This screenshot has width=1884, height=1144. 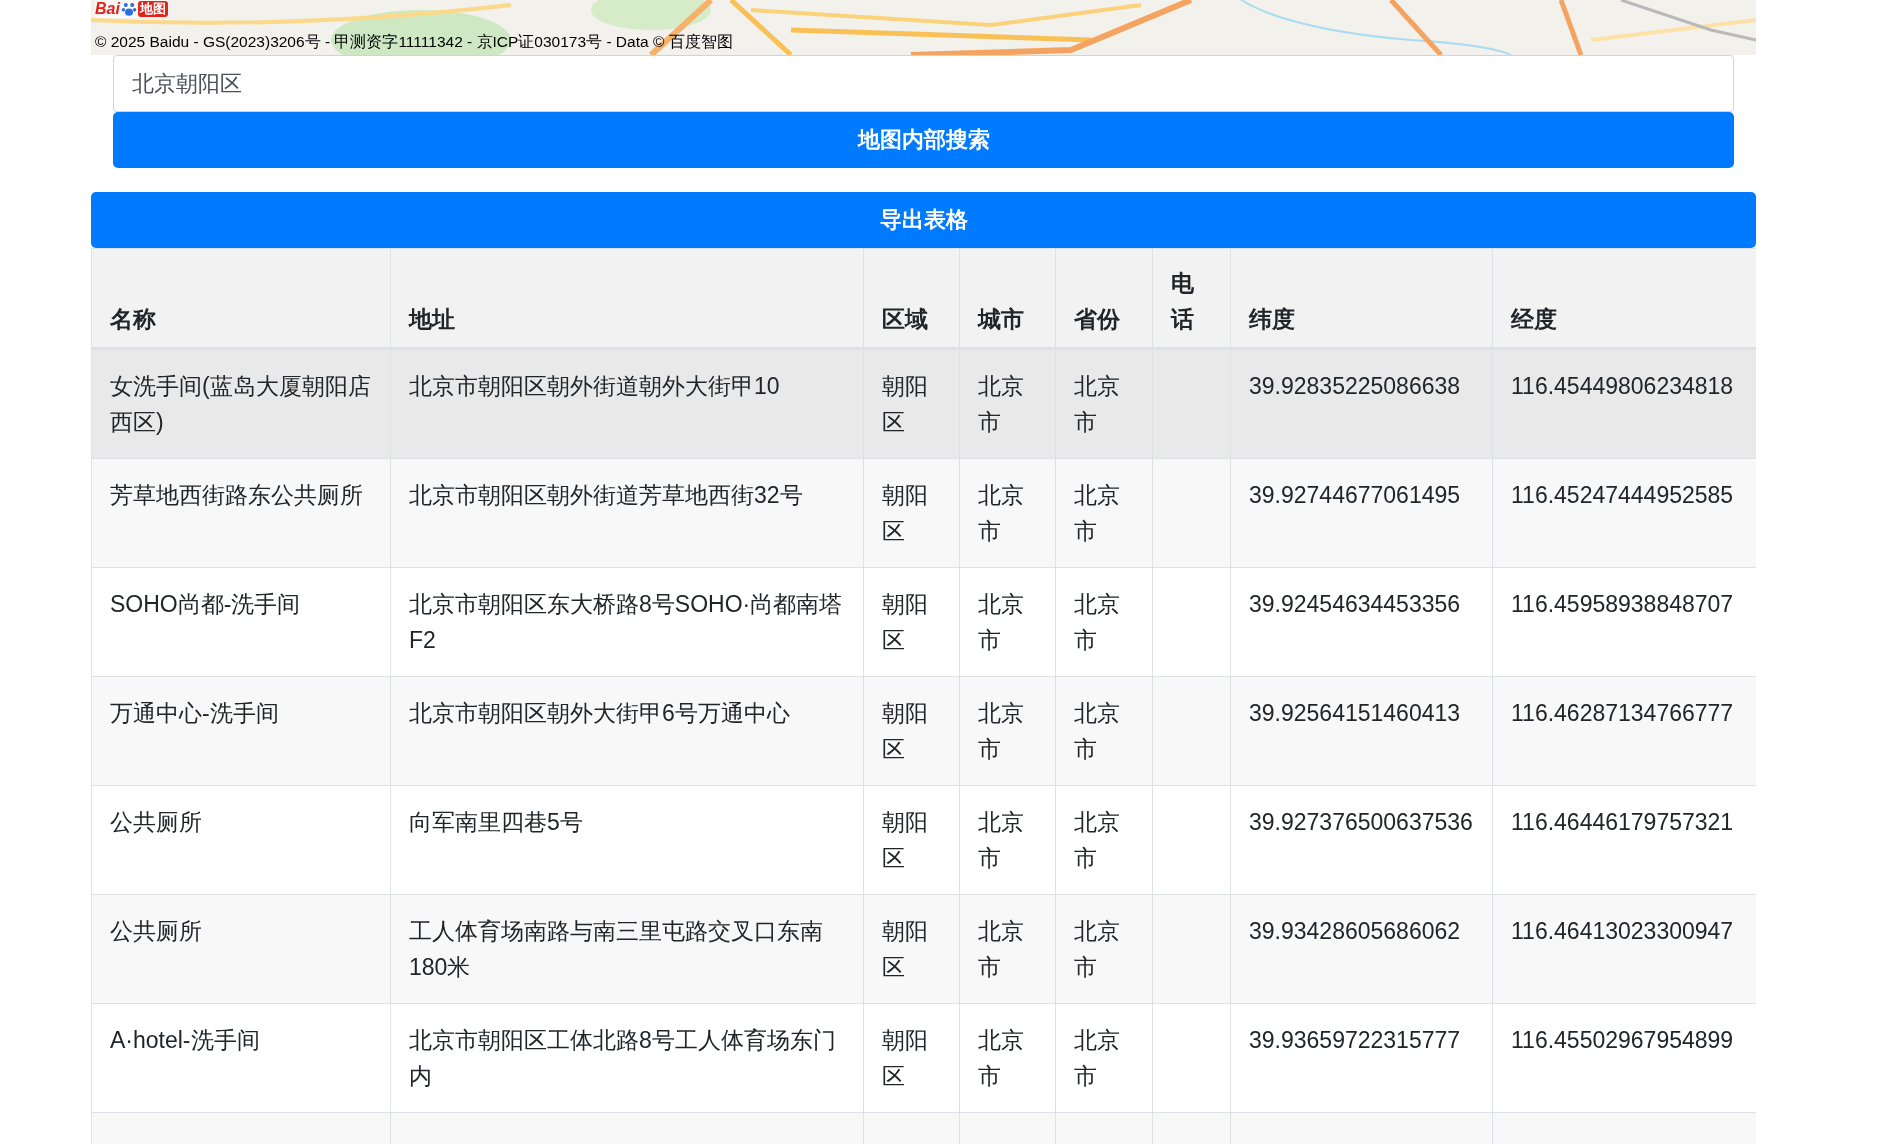 What do you see at coordinates (1361, 840) in the screenshot?
I see `table-cell: 39.927376500637536` at bounding box center [1361, 840].